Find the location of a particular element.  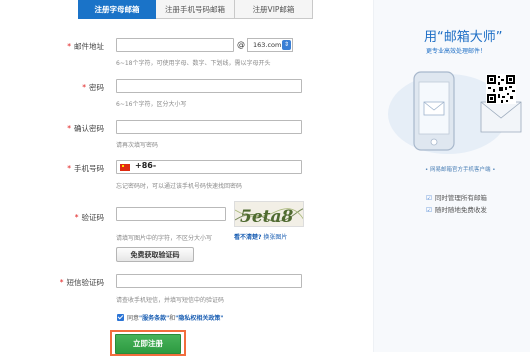

side-subtitle: 更专业高效处理邮件！ is located at coordinates (456, 51).